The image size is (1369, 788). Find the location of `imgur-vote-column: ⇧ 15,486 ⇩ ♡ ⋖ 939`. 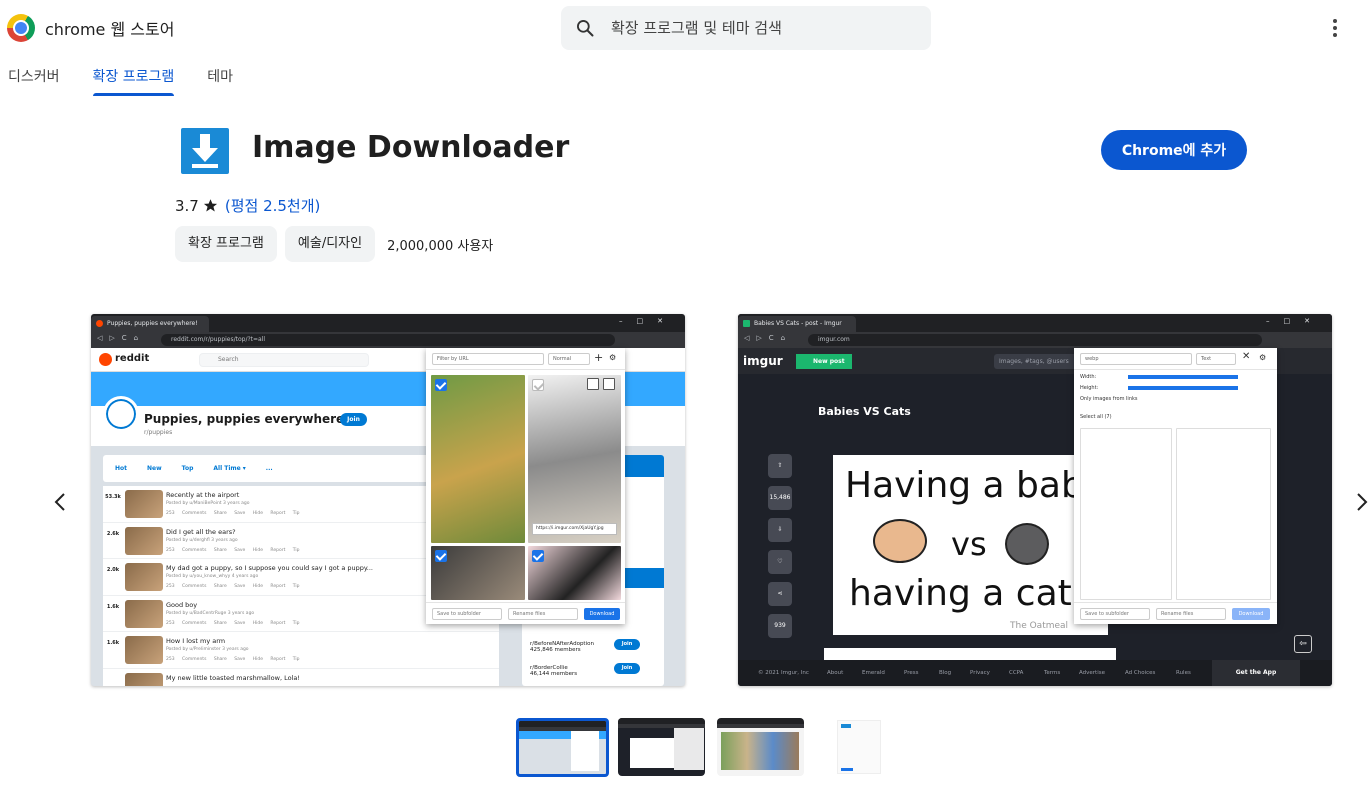

imgur-vote-column: ⇧ 15,486 ⇩ ♡ ⋖ 939 is located at coordinates (780, 554).